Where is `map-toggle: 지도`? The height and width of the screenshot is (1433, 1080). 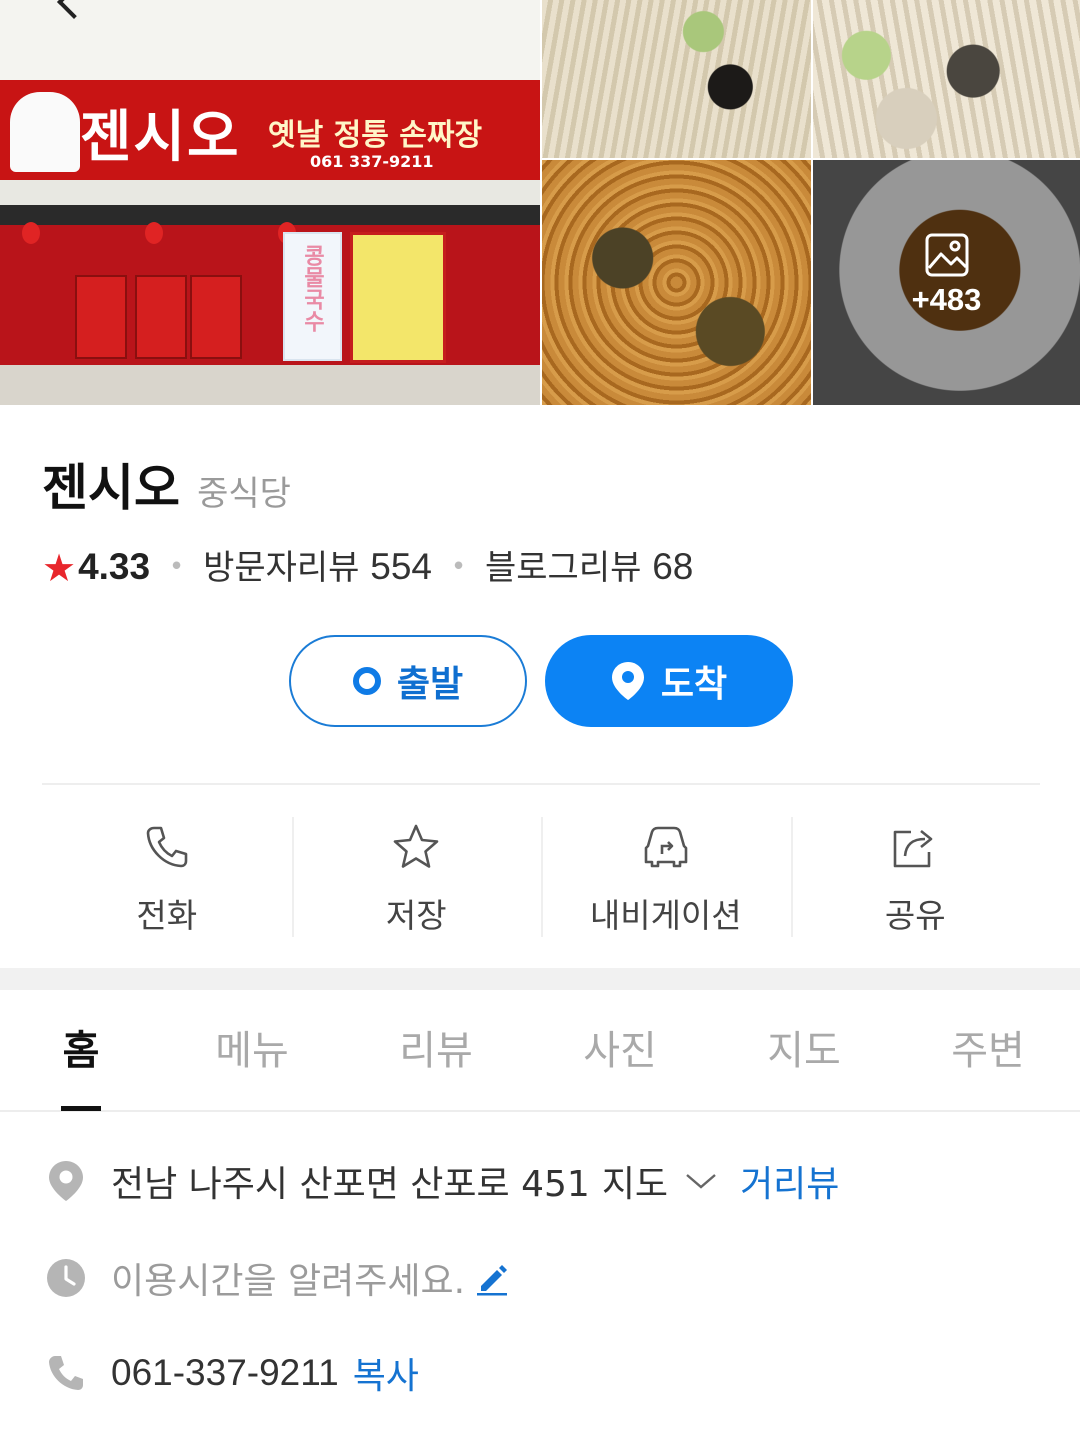
map-toggle: 지도 is located at coordinates (654, 1181).